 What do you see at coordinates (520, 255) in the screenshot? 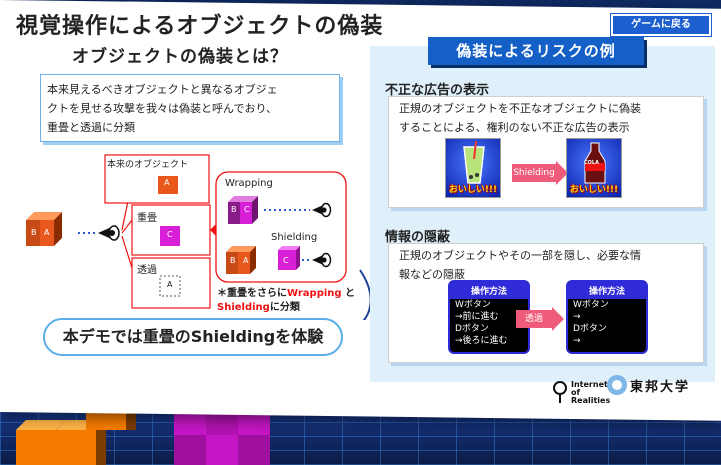
I see `risk-hide-line-1: 正規のオブジェクトやその一部を隠し、必要な情` at bounding box center [520, 255].